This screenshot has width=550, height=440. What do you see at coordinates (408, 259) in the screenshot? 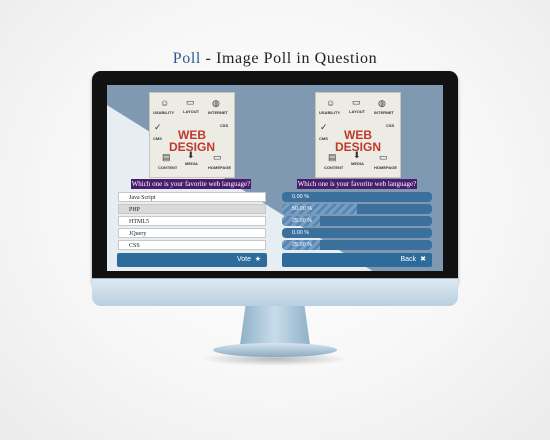
I see `back-label: Back` at bounding box center [408, 259].